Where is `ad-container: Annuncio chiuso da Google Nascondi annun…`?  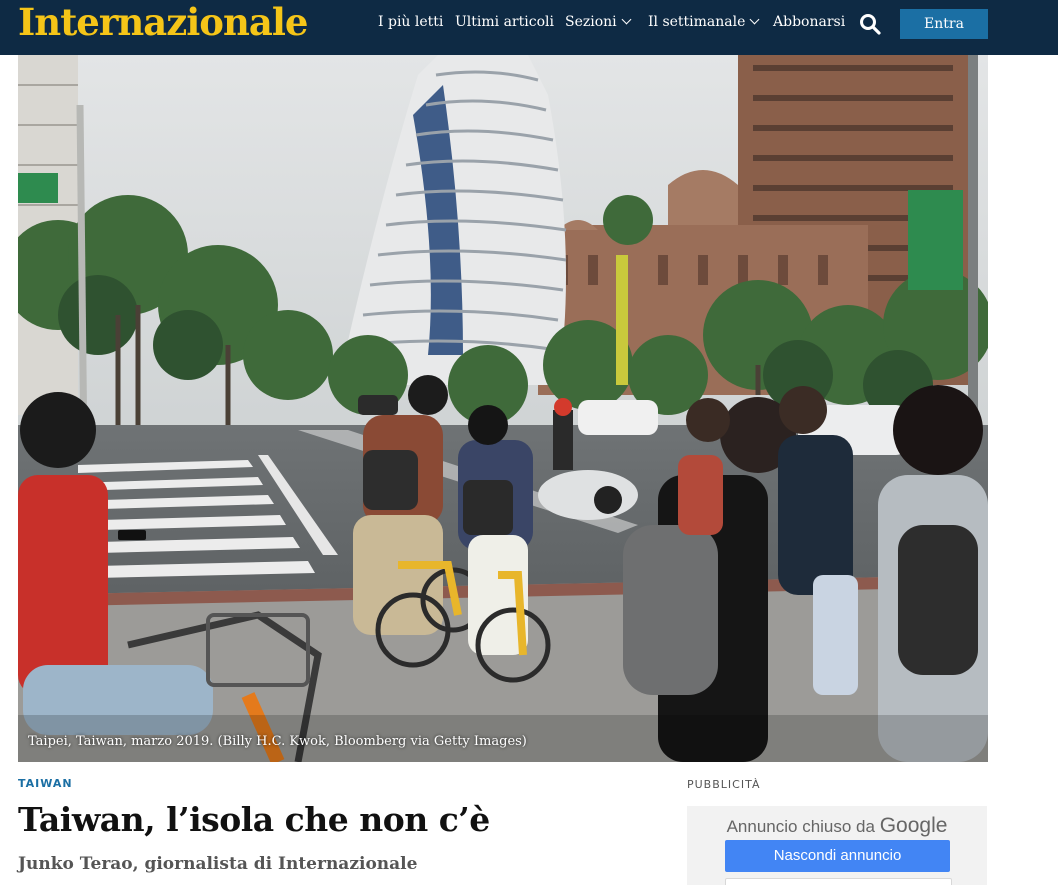 ad-container: Annuncio chiuso da Google Nascondi annun… is located at coordinates (837, 845).